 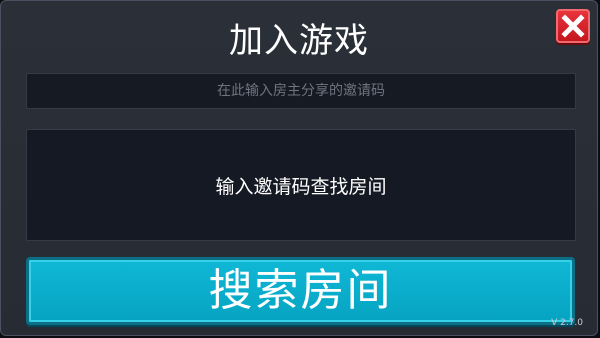 I want to click on search-room-label: 搜索房间, so click(x=300, y=290).